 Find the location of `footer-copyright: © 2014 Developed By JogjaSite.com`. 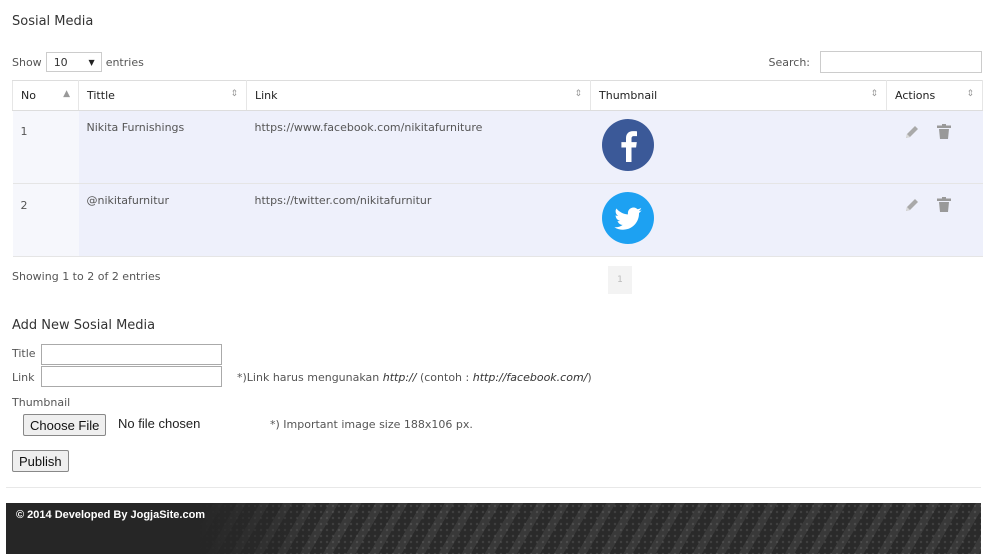

footer-copyright: © 2014 Developed By JogjaSite.com is located at coordinates (111, 515).